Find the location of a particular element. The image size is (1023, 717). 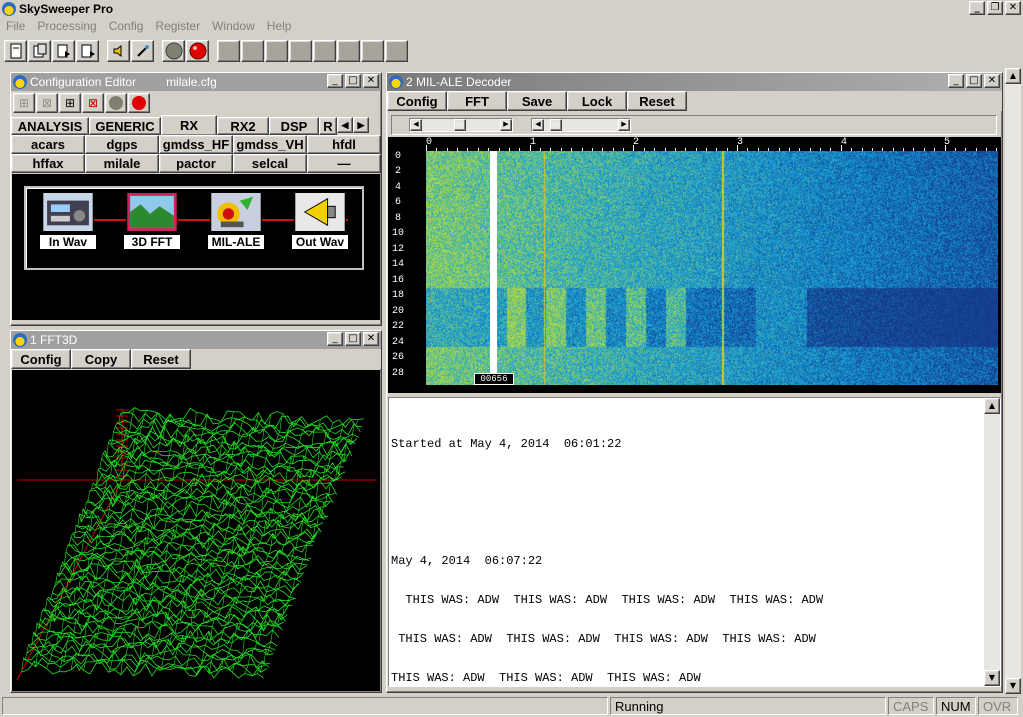

speaker-icon is located at coordinates (118, 51).